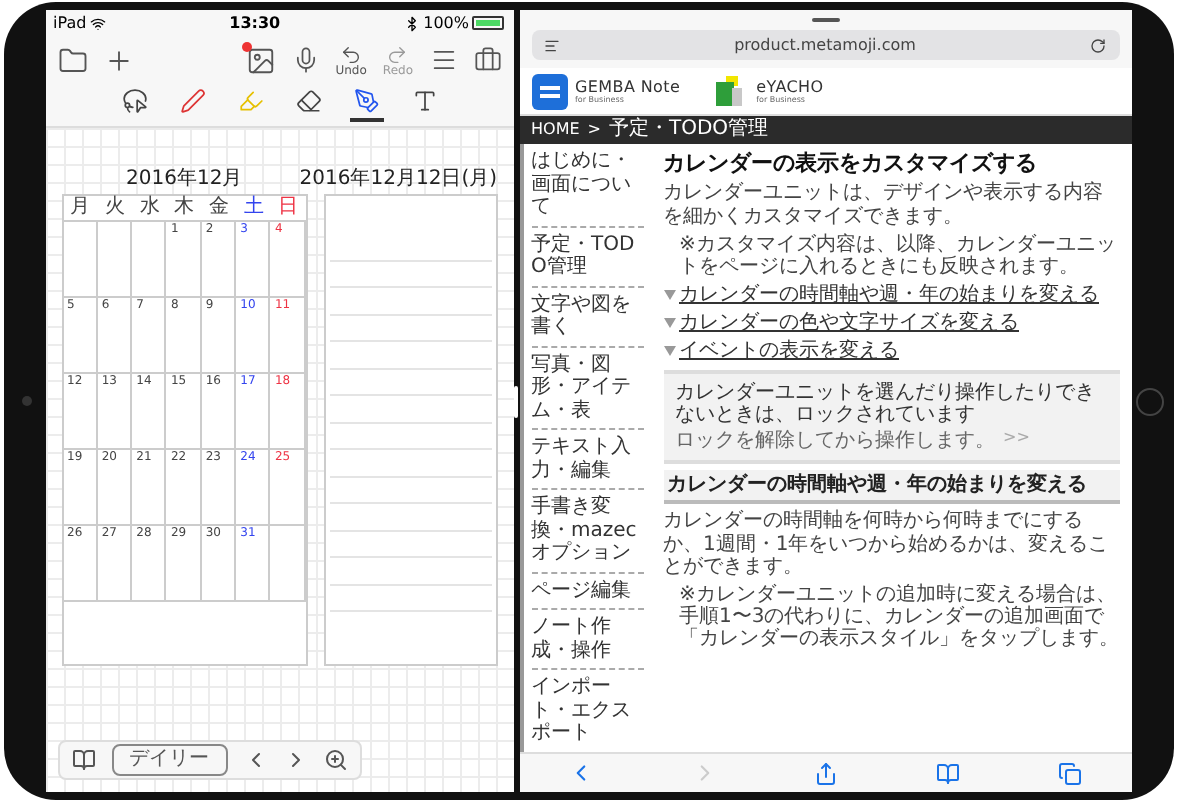 This screenshot has height=802, width=1178. What do you see at coordinates (790, 87) in the screenshot?
I see `logo-name: eYACHO` at bounding box center [790, 87].